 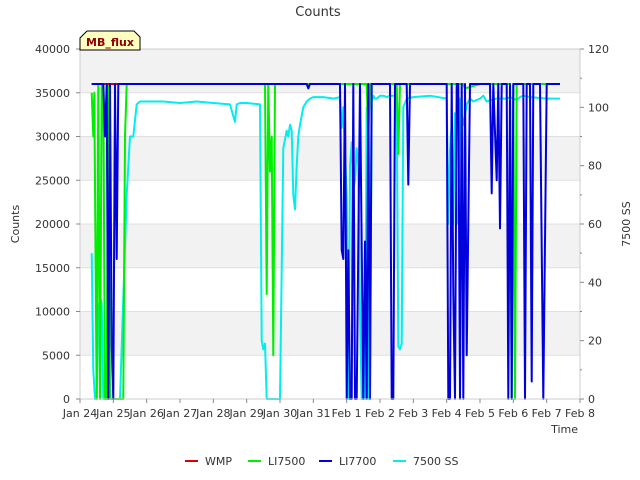 What do you see at coordinates (595, 166) in the screenshot?
I see `y2-tick-label: 80` at bounding box center [595, 166].